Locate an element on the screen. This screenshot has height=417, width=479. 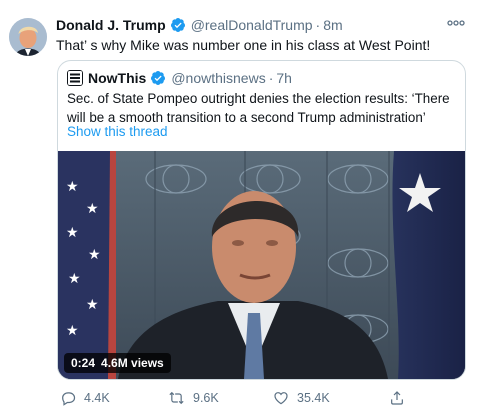
video-views: 4.6M views is located at coordinates (132, 363).